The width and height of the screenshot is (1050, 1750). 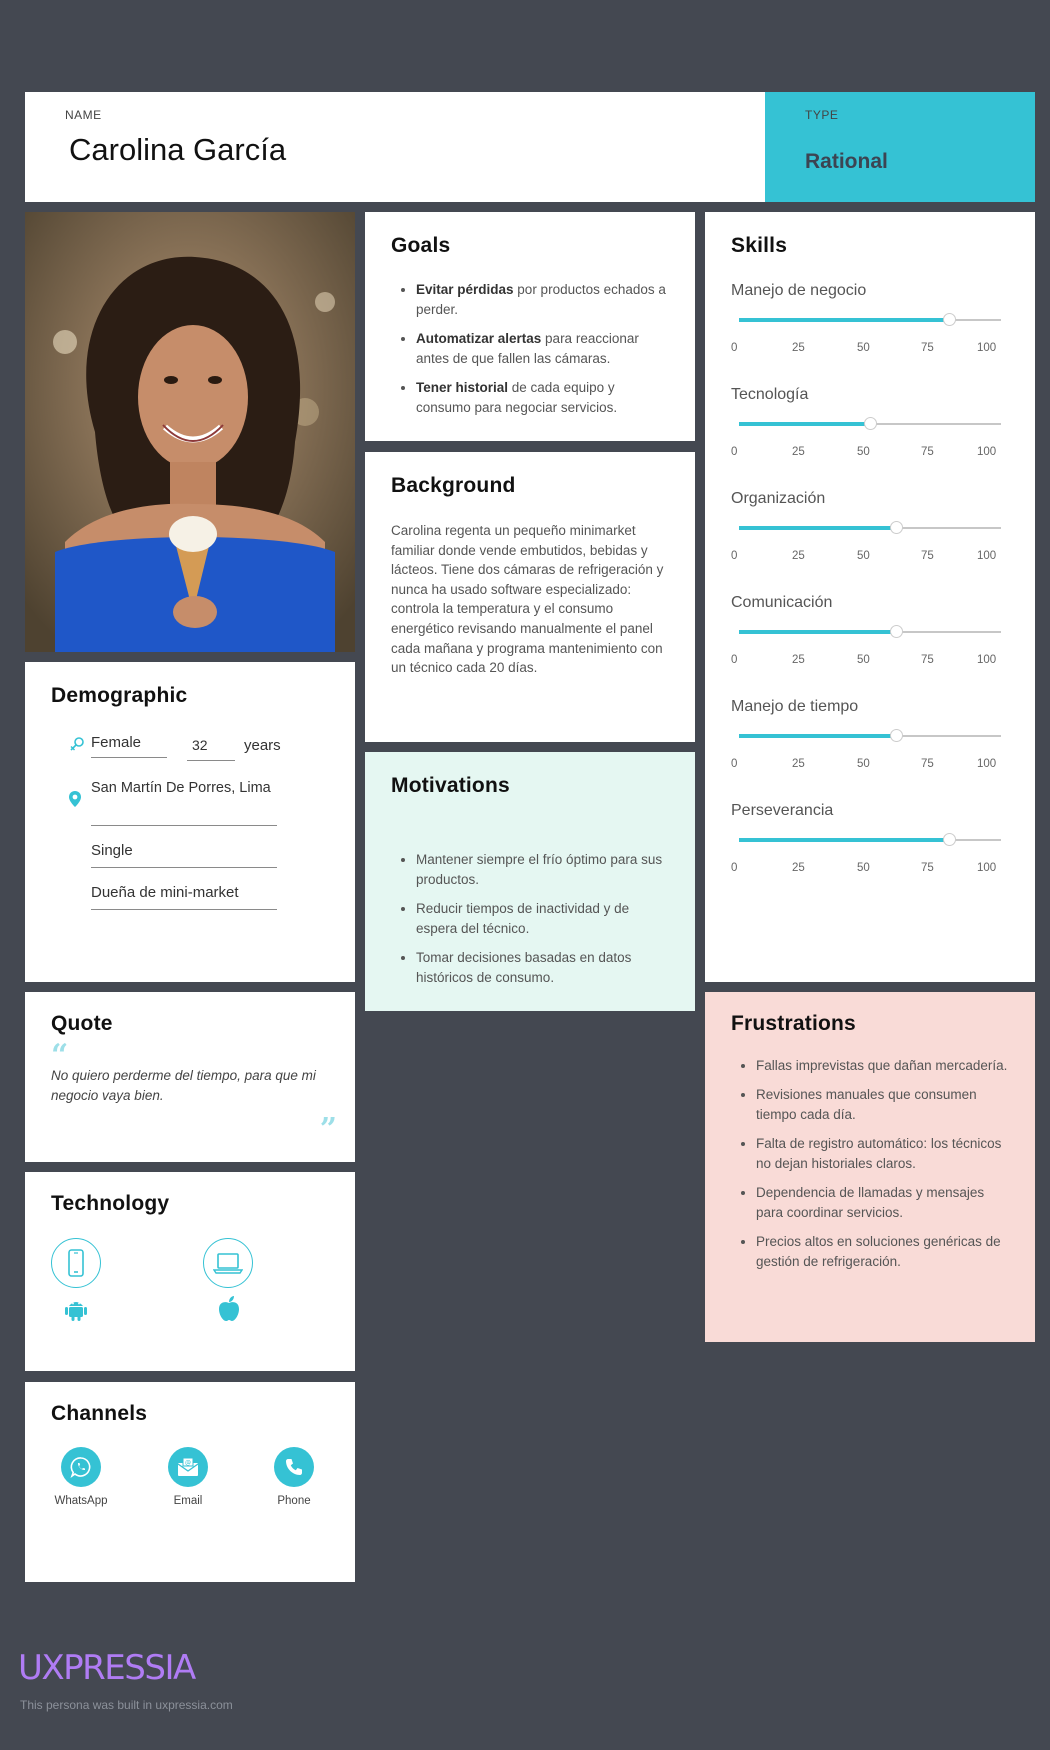 What do you see at coordinates (871, 334) in the screenshot?
I see `skill-slider: Manejo de negocio 0 25 50 75 100` at bounding box center [871, 334].